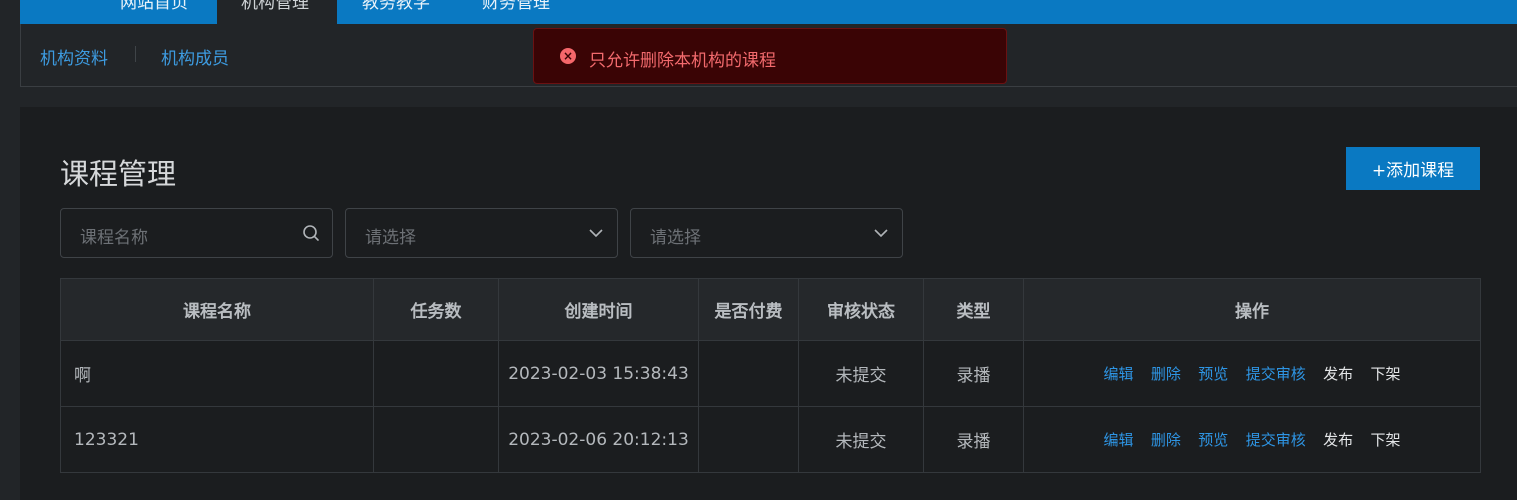 This screenshot has width=1517, height=500. What do you see at coordinates (311, 233) in the screenshot?
I see `search-icon` at bounding box center [311, 233].